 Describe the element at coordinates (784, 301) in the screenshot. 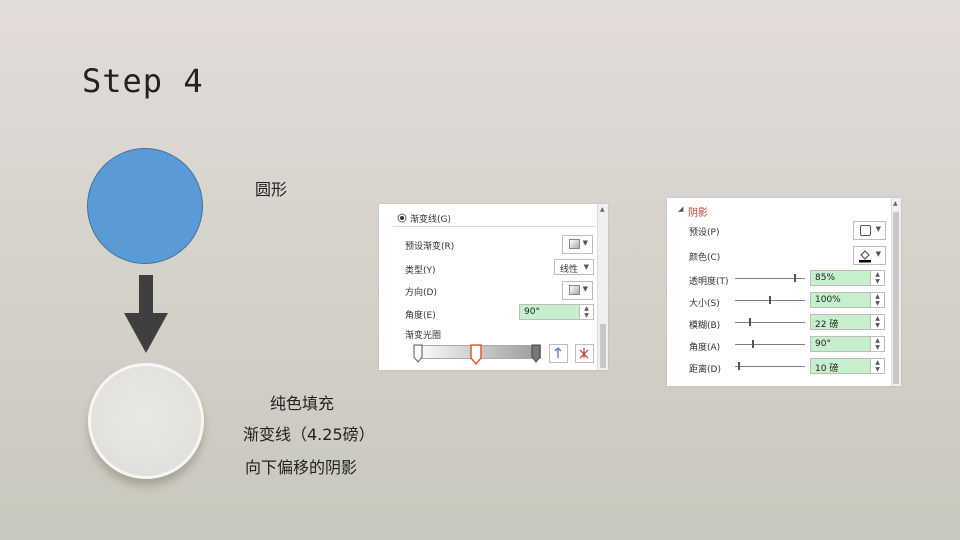

I see `shadow-slider-row: 大小(S) 100% ▲ ▼` at that location.